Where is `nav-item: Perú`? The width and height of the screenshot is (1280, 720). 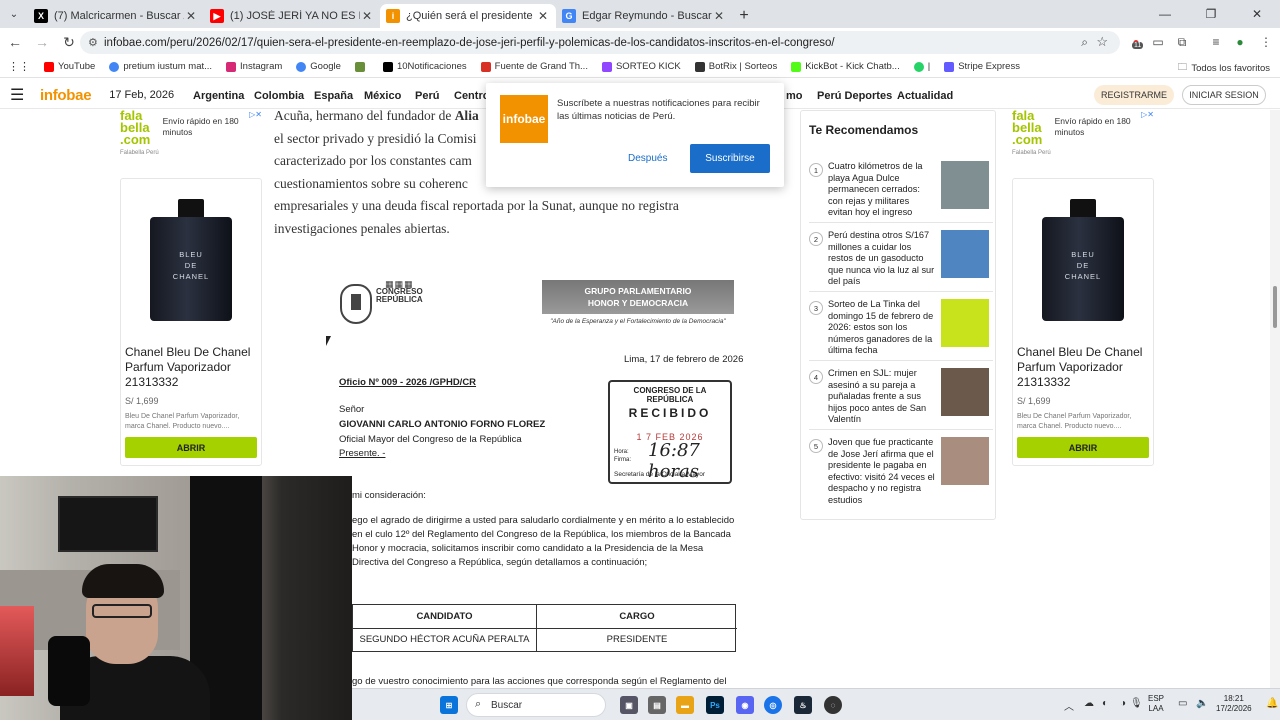 nav-item: Perú is located at coordinates (427, 96).